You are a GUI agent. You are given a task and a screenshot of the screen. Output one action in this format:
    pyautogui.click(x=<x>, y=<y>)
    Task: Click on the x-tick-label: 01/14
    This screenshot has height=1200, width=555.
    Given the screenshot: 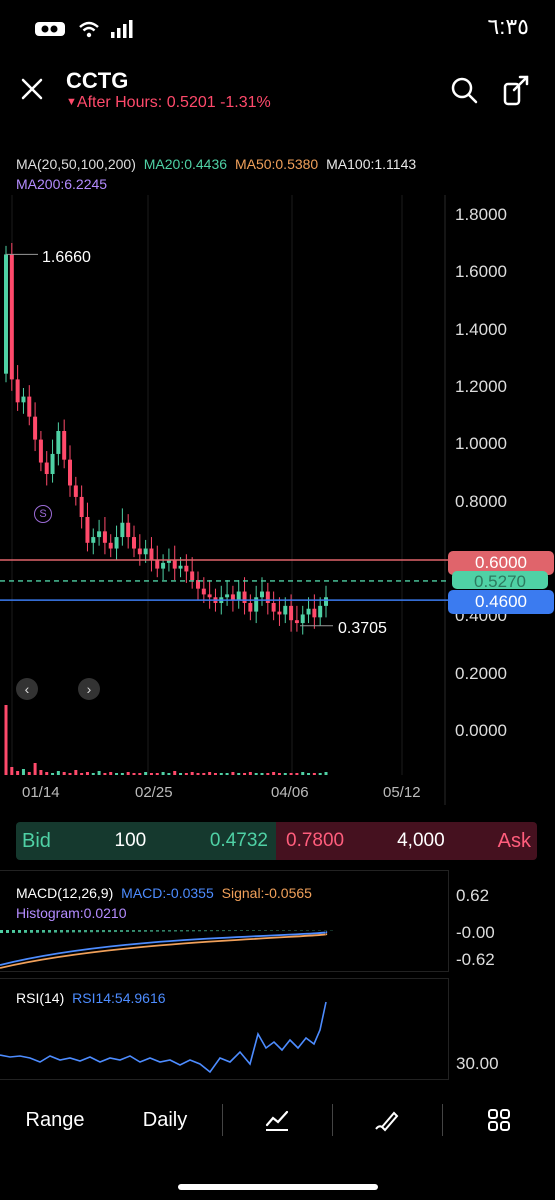 What is the action you would take?
    pyautogui.click(x=41, y=792)
    